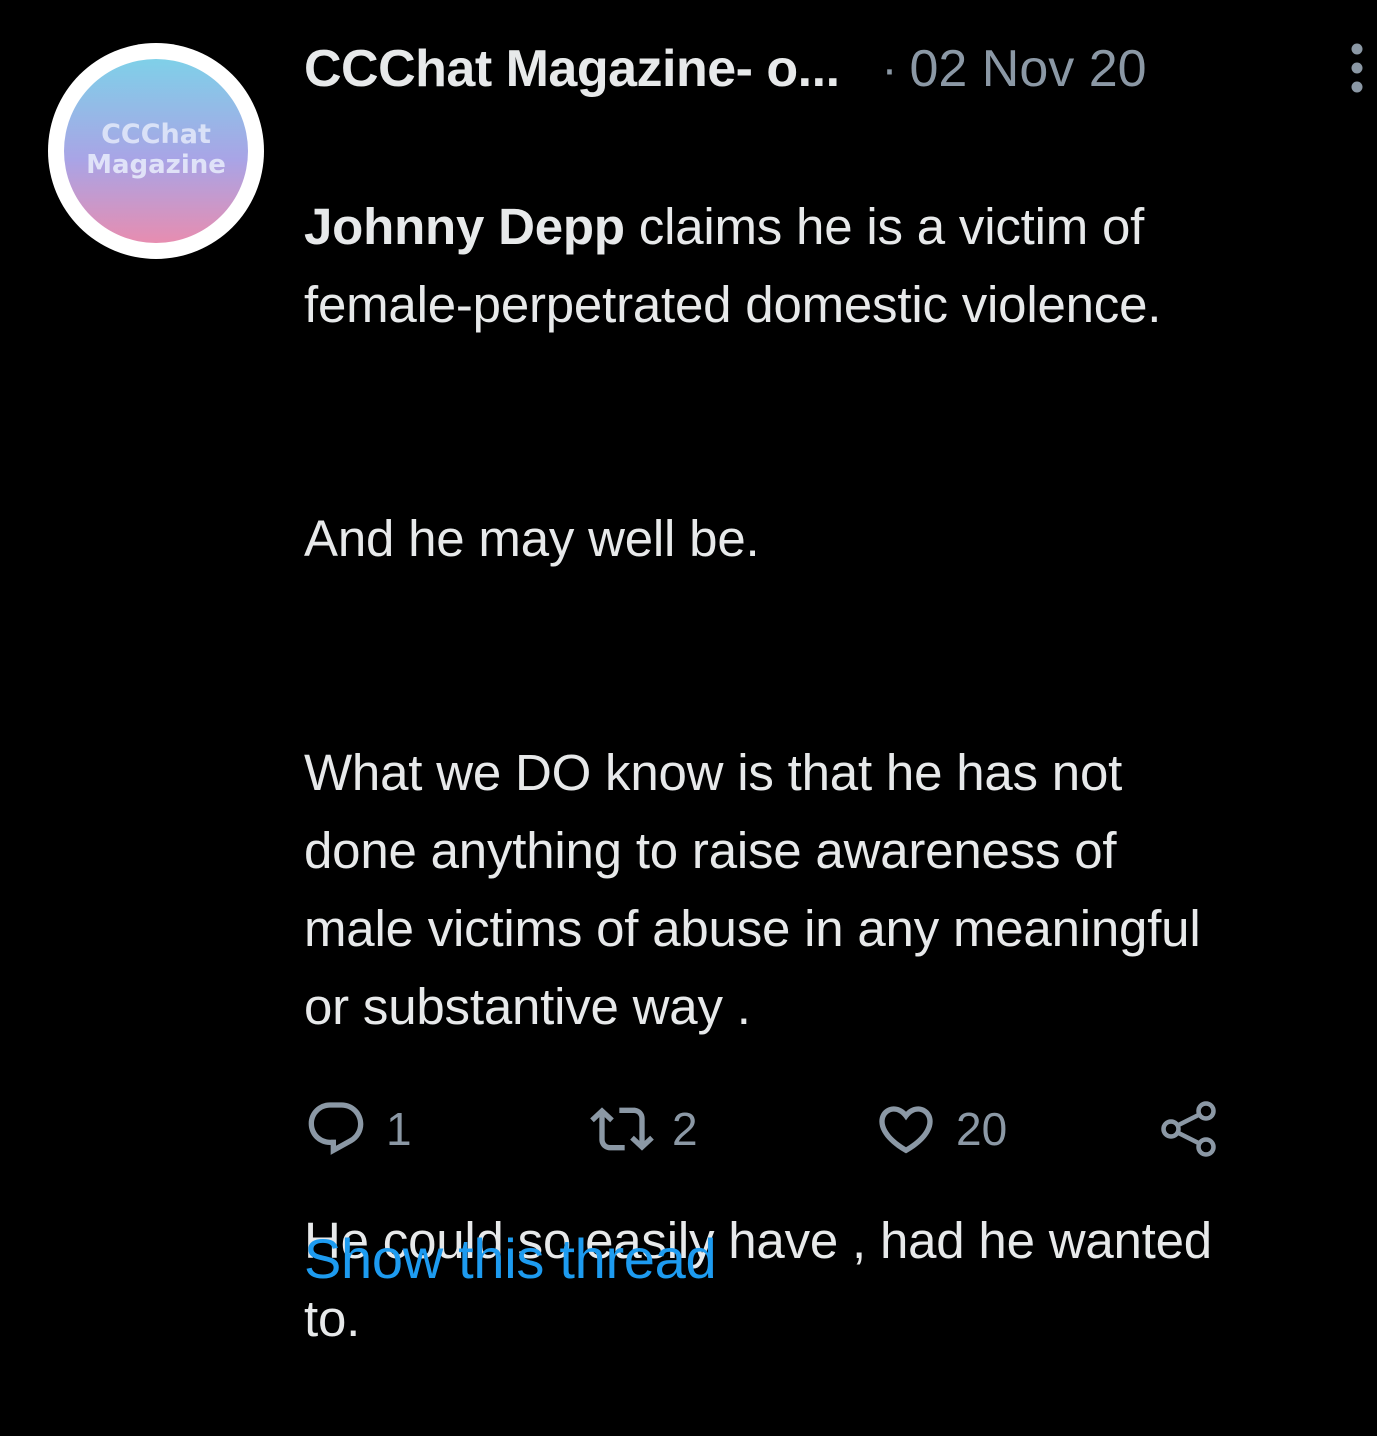 Image resolution: width=1377 pixels, height=1436 pixels. I want to click on share-button, so click(1189, 1129).